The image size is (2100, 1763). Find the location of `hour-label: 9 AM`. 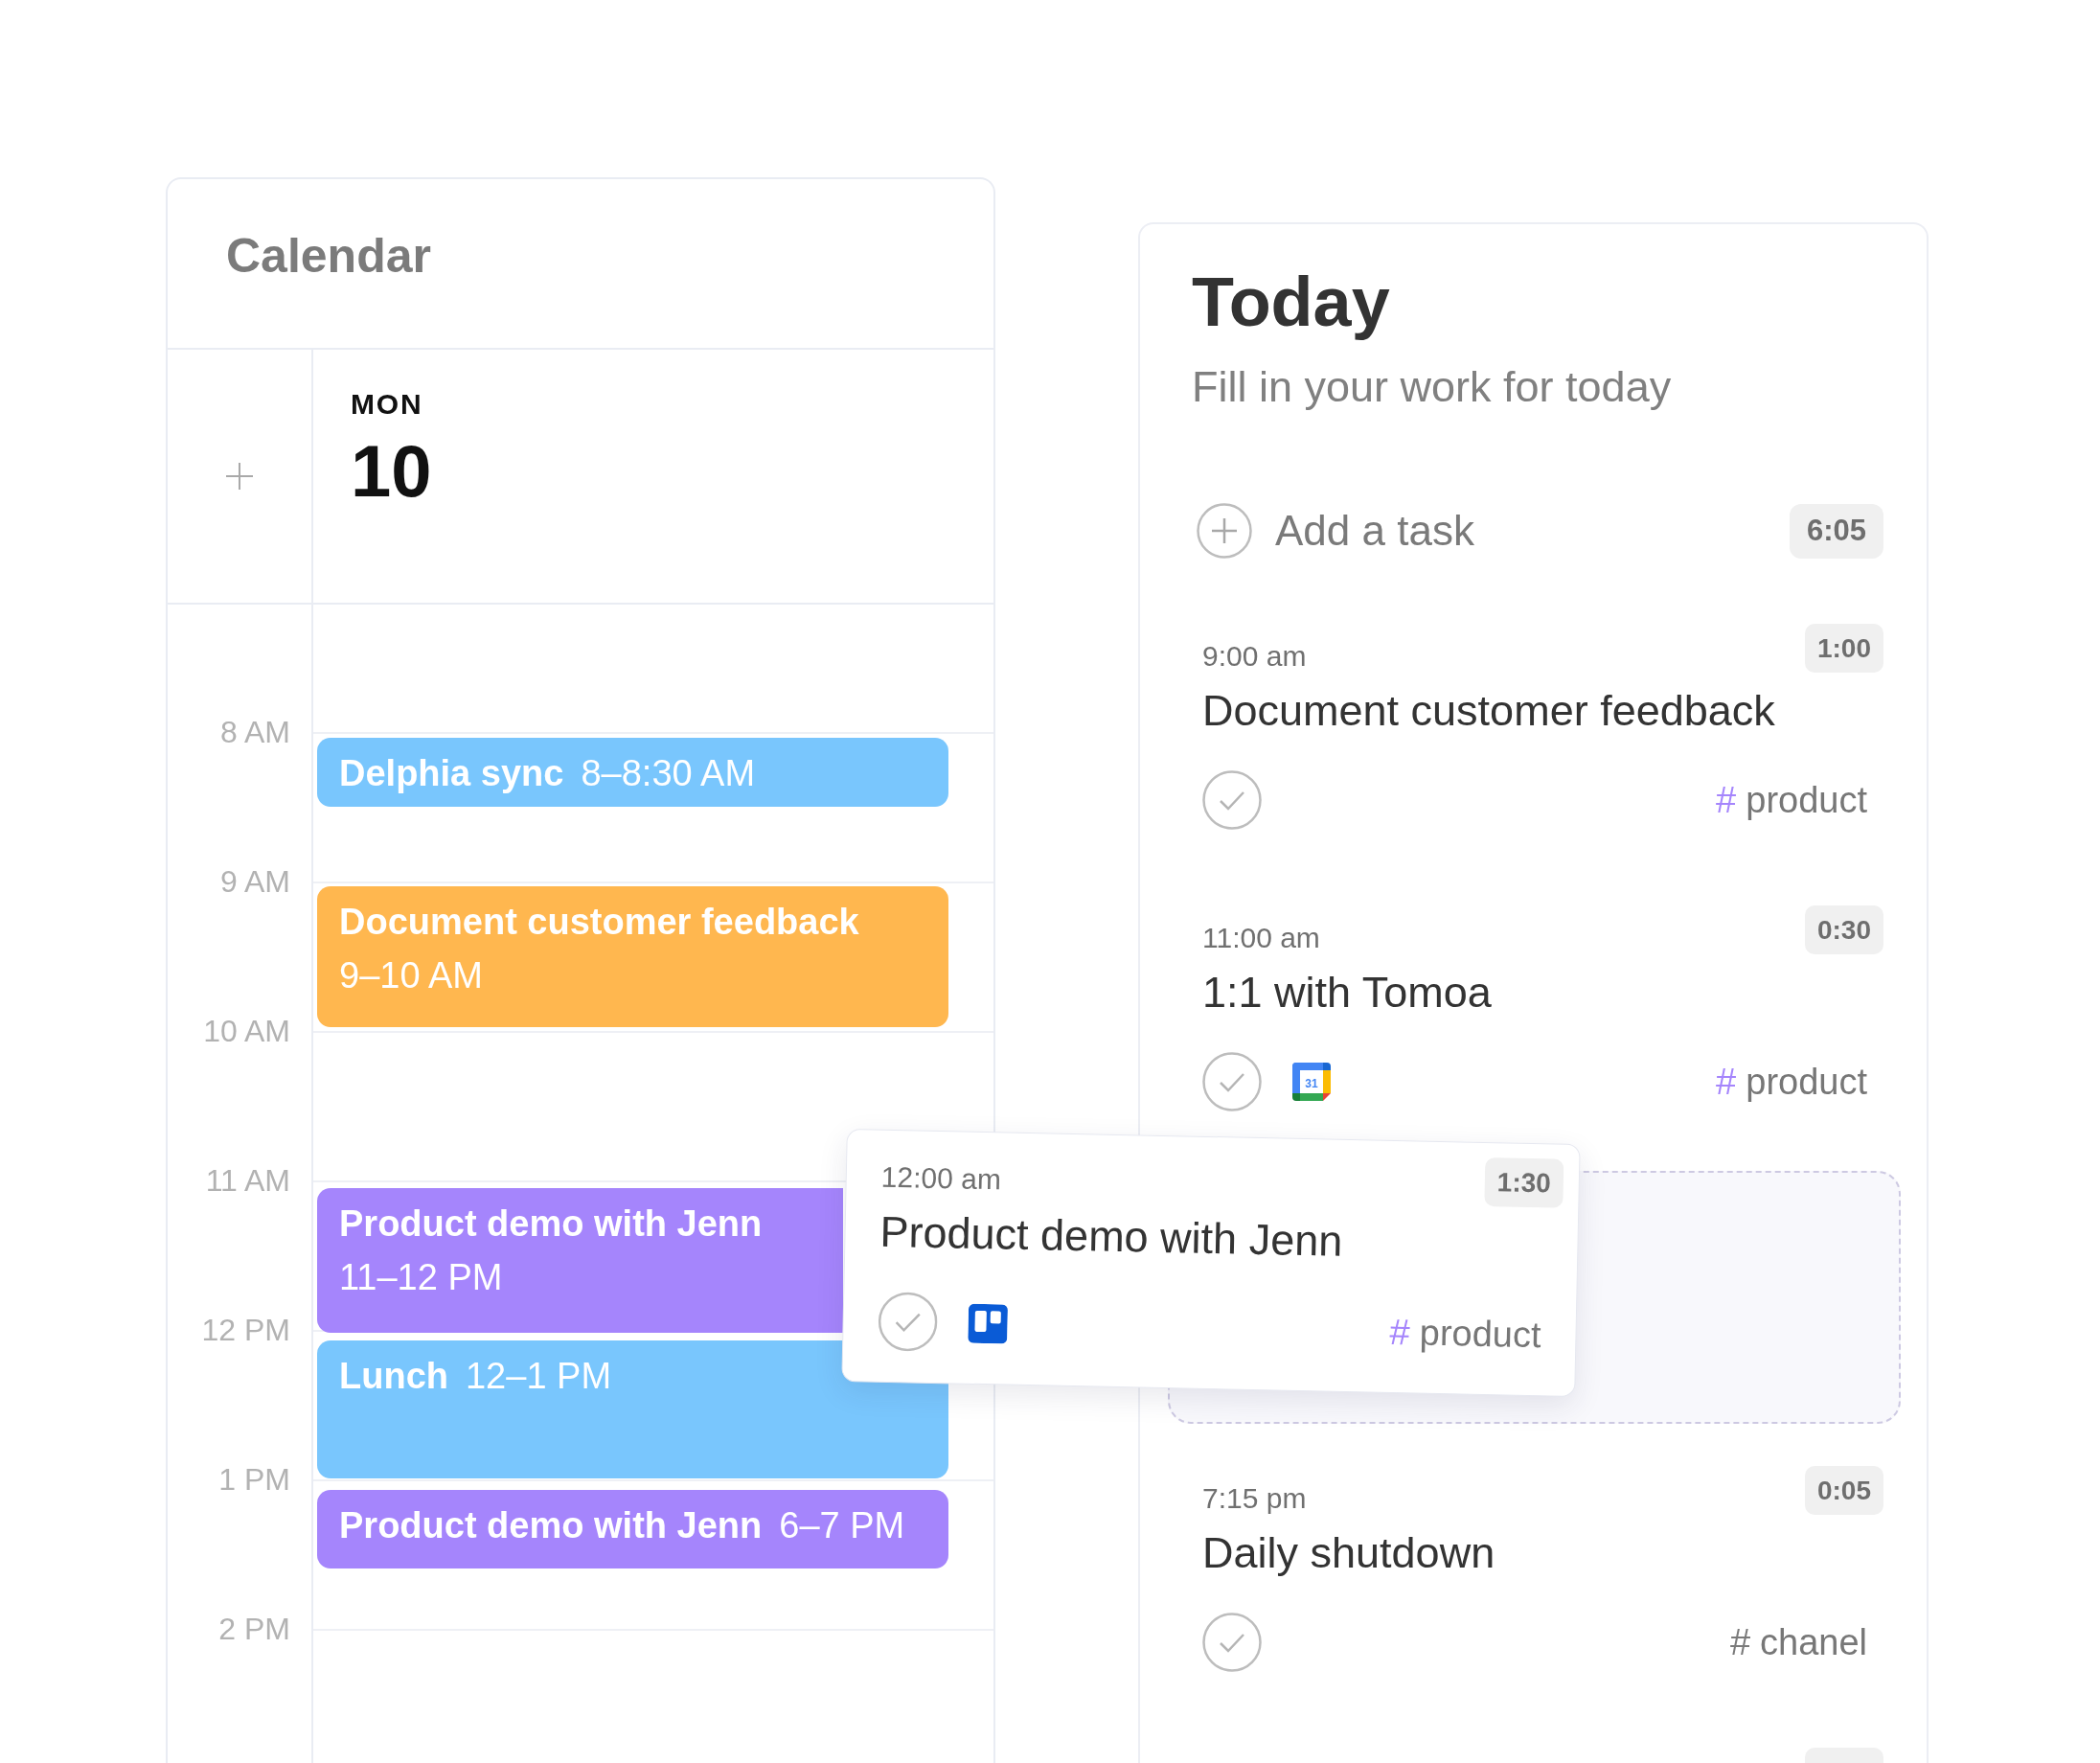

hour-label: 9 AM is located at coordinates (255, 882).